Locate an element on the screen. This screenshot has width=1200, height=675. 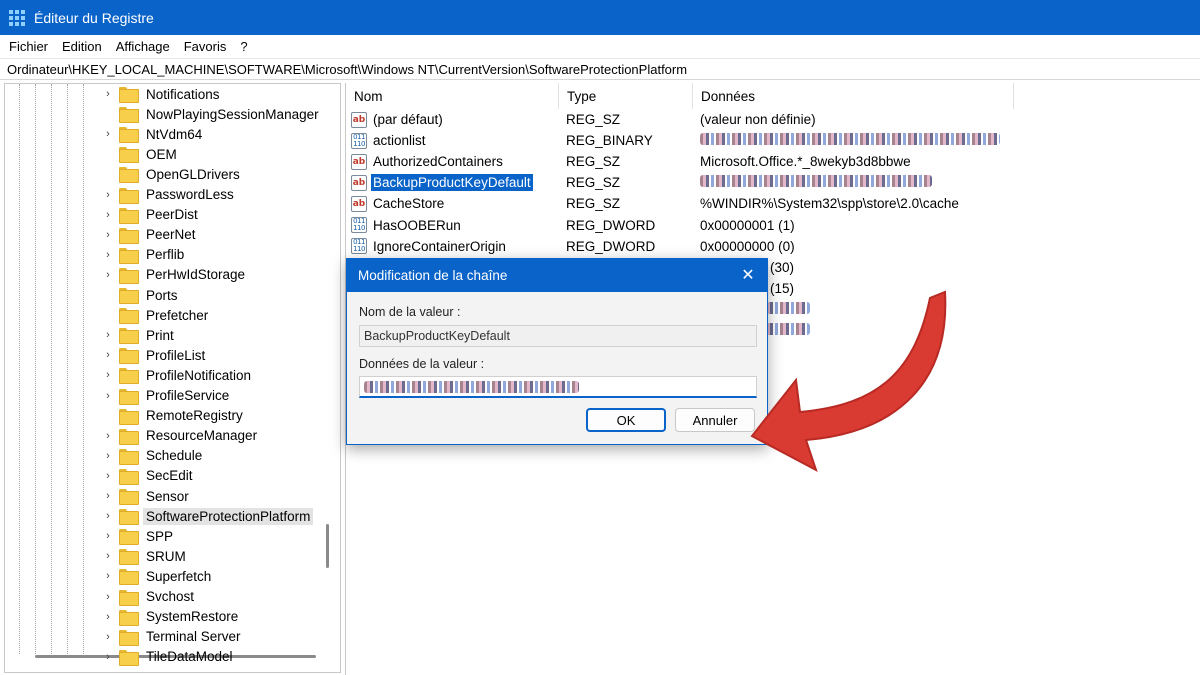
binary-value-icon: 011110 is located at coordinates (359, 140).